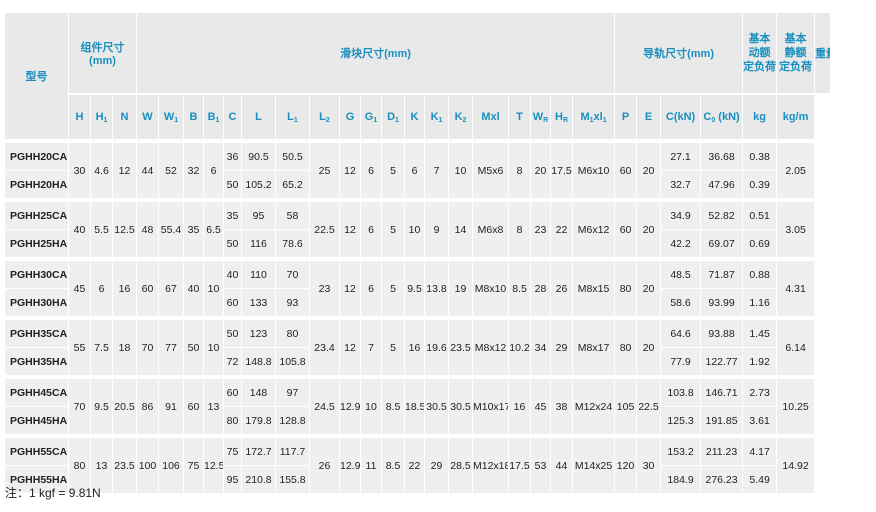  Describe the element at coordinates (148, 404) in the screenshot. I see `cell-w: 86` at that location.